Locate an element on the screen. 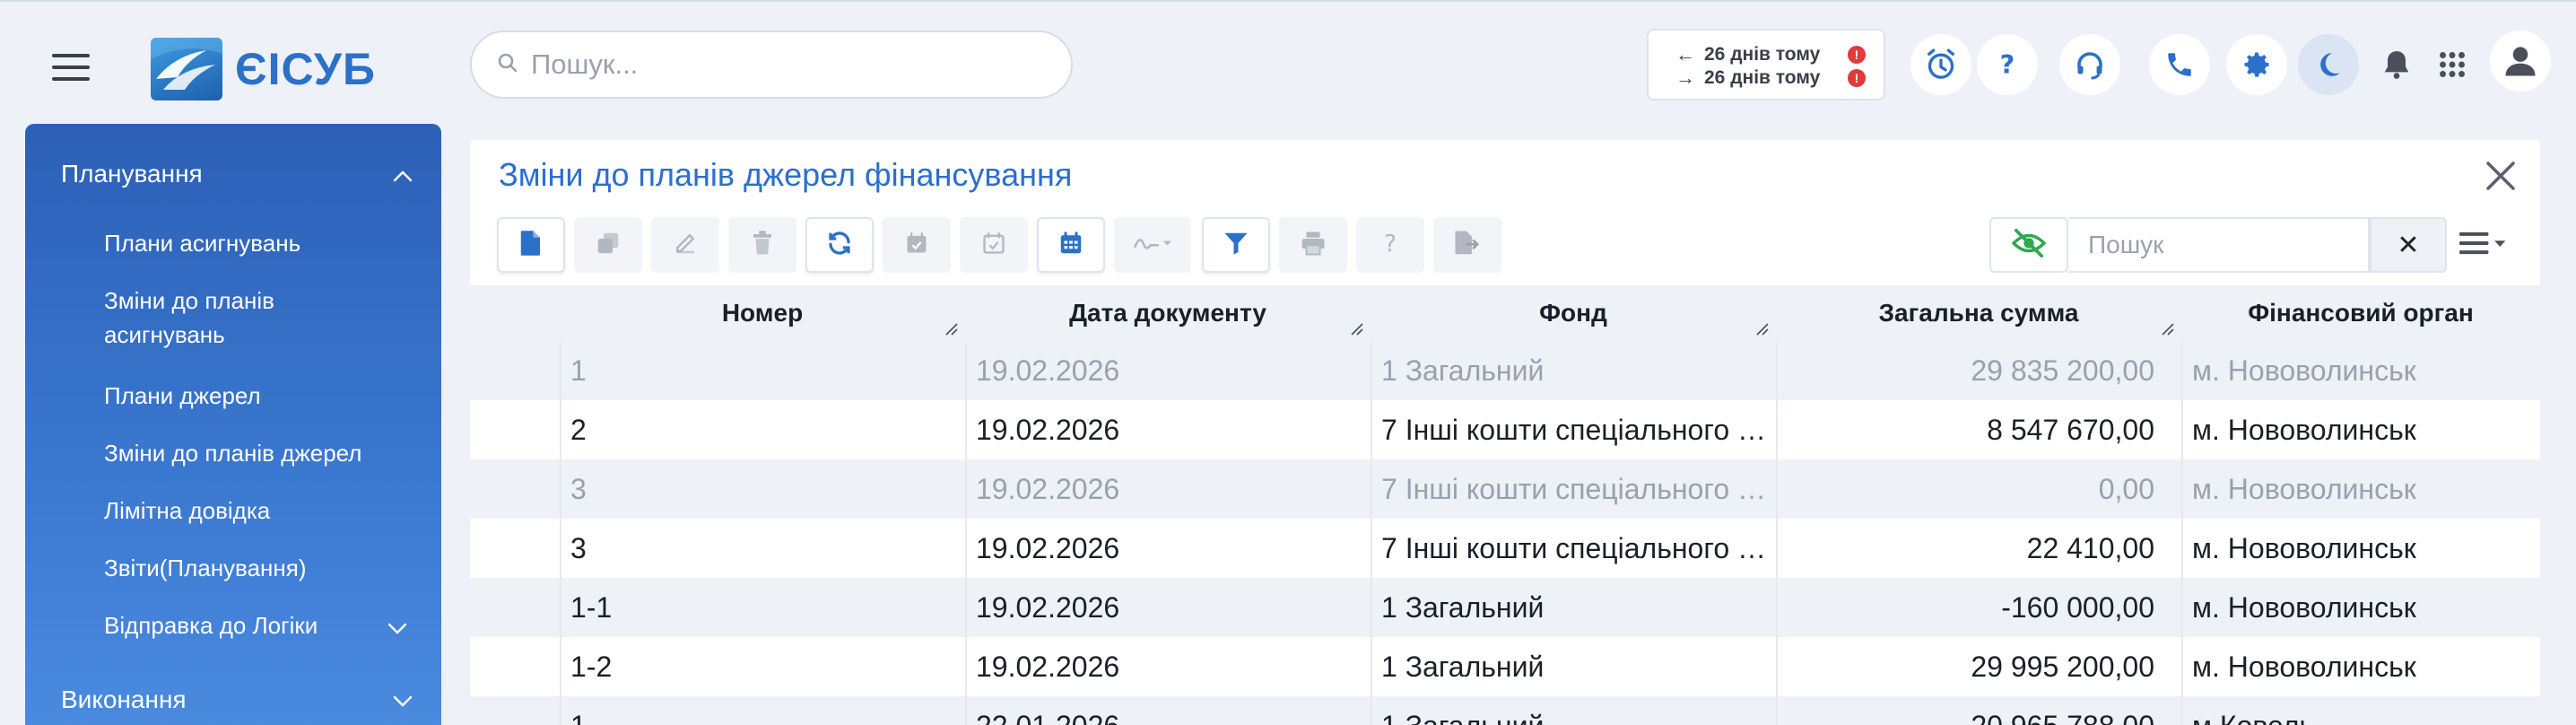 This screenshot has height=725, width=2576. global-search is located at coordinates (771, 65).